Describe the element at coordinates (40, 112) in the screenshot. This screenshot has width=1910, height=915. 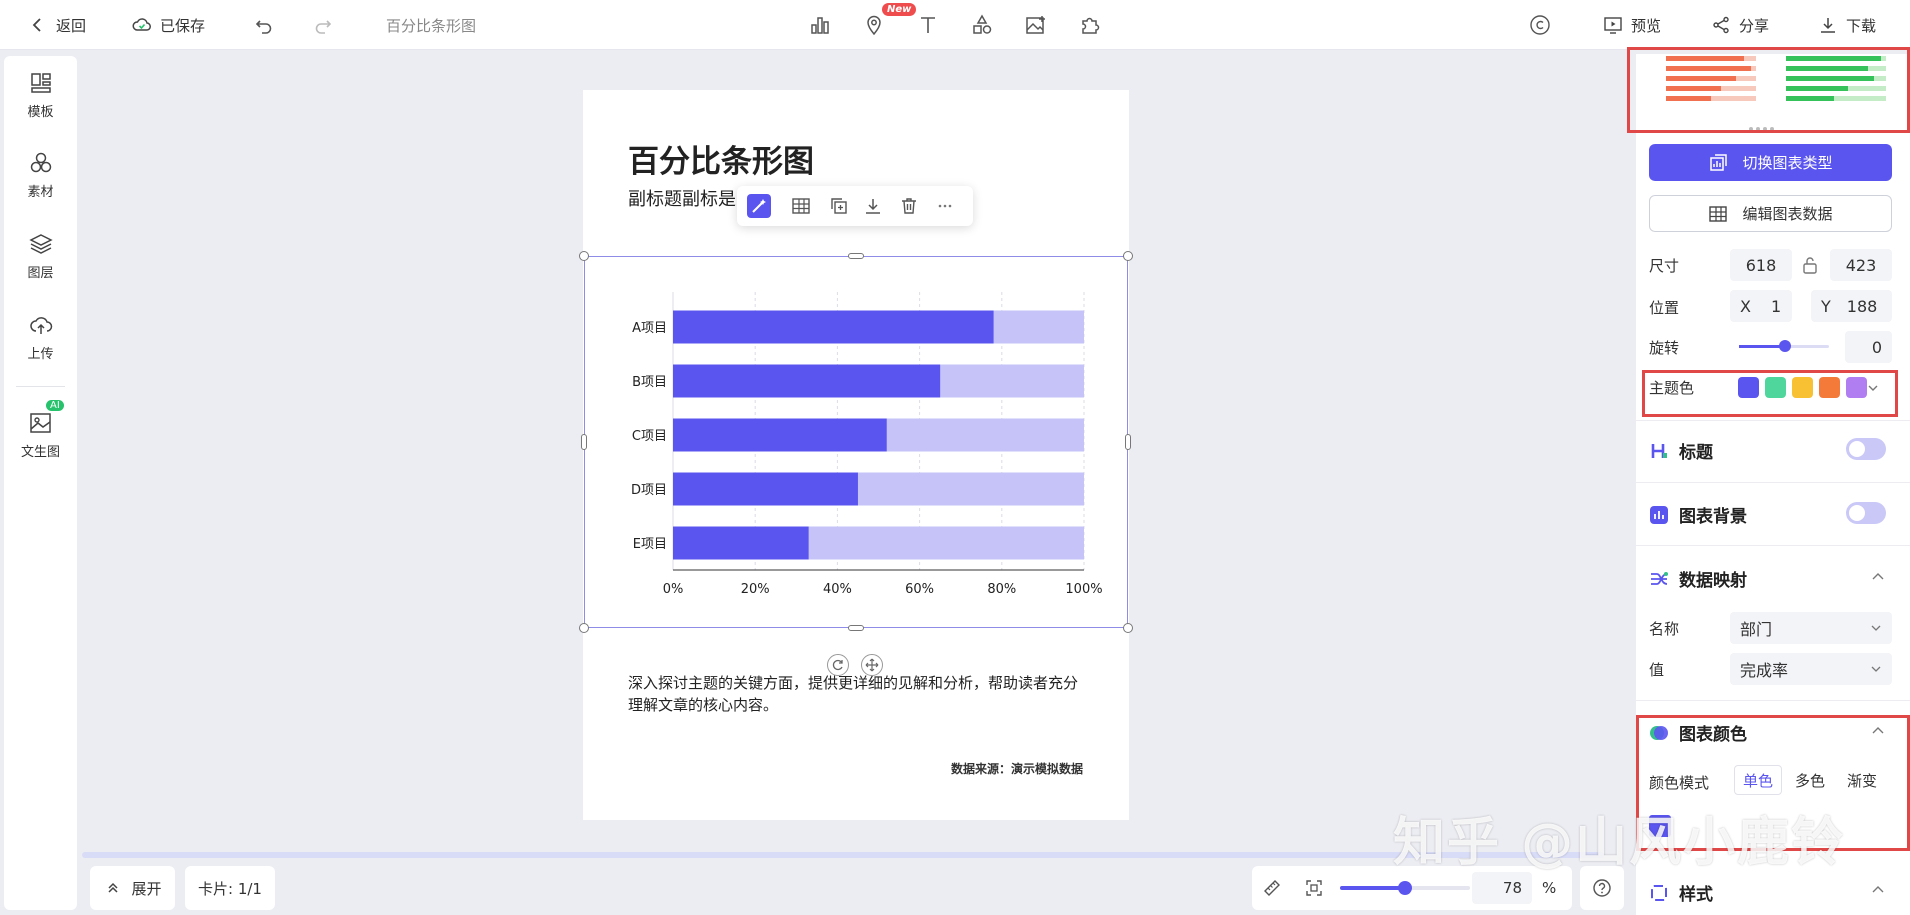
I see `sidebar-item-label: 模板` at that location.